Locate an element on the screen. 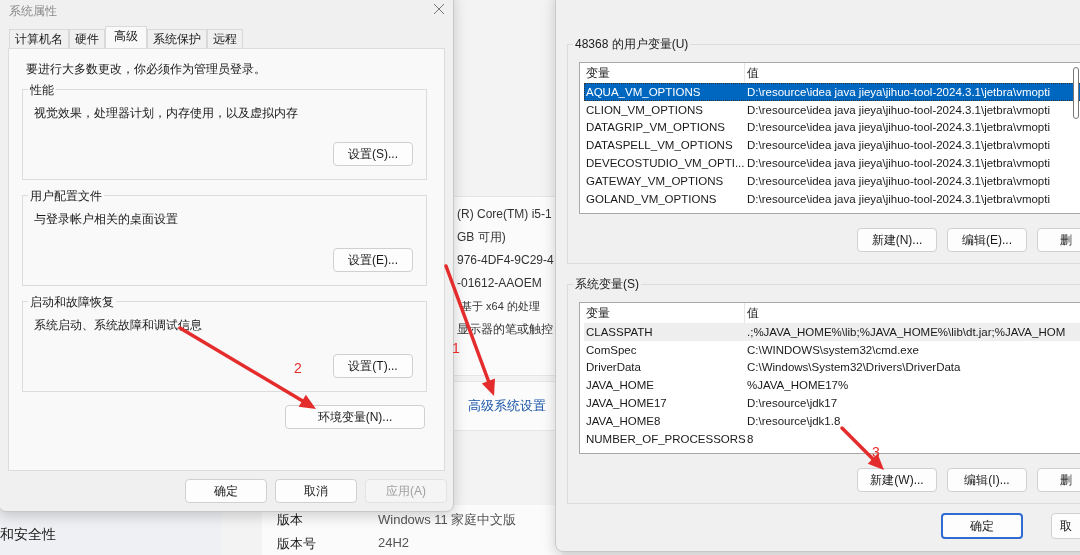 This screenshot has width=1080, height=555. table-cell-text: 8 is located at coordinates (750, 438).